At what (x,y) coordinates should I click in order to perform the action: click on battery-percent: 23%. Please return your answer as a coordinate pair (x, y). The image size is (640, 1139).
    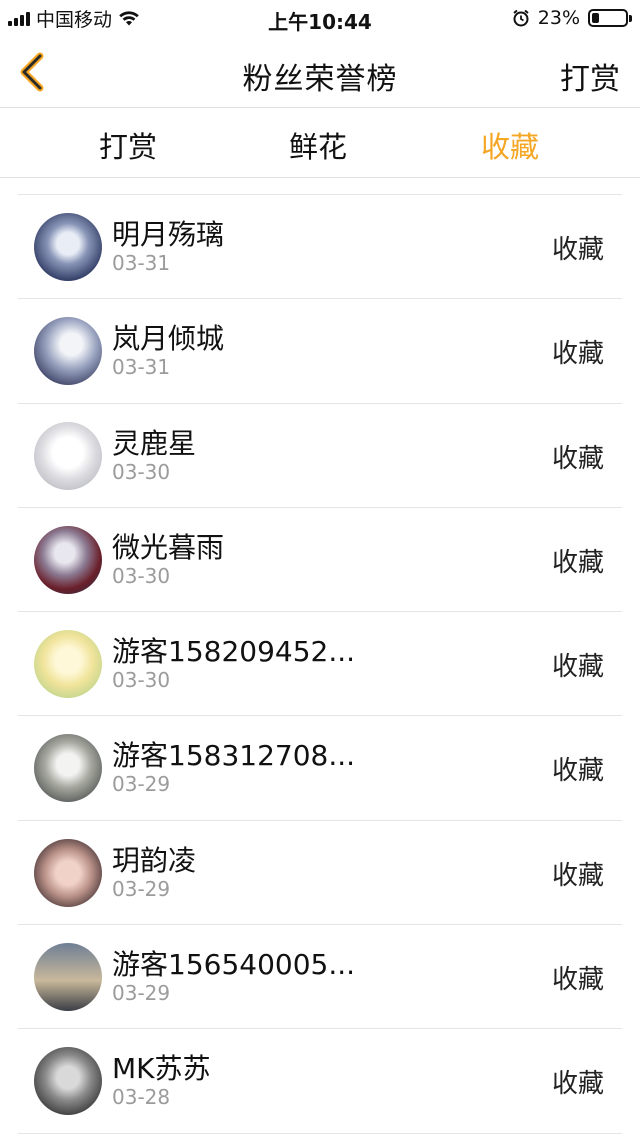
    Looking at the image, I should click on (558, 18).